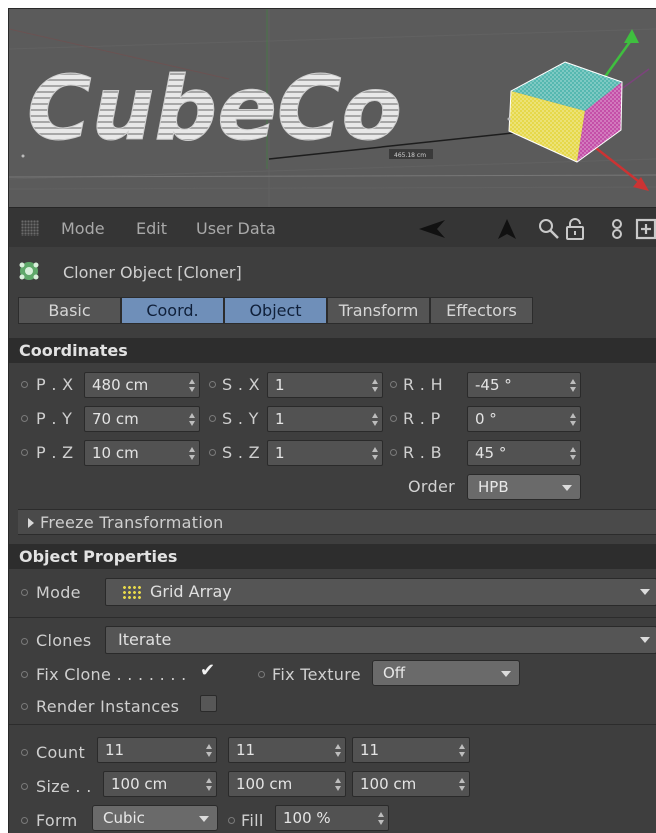 This screenshot has height=833, width=656. I want to click on sz-label: S . Z, so click(241, 452).